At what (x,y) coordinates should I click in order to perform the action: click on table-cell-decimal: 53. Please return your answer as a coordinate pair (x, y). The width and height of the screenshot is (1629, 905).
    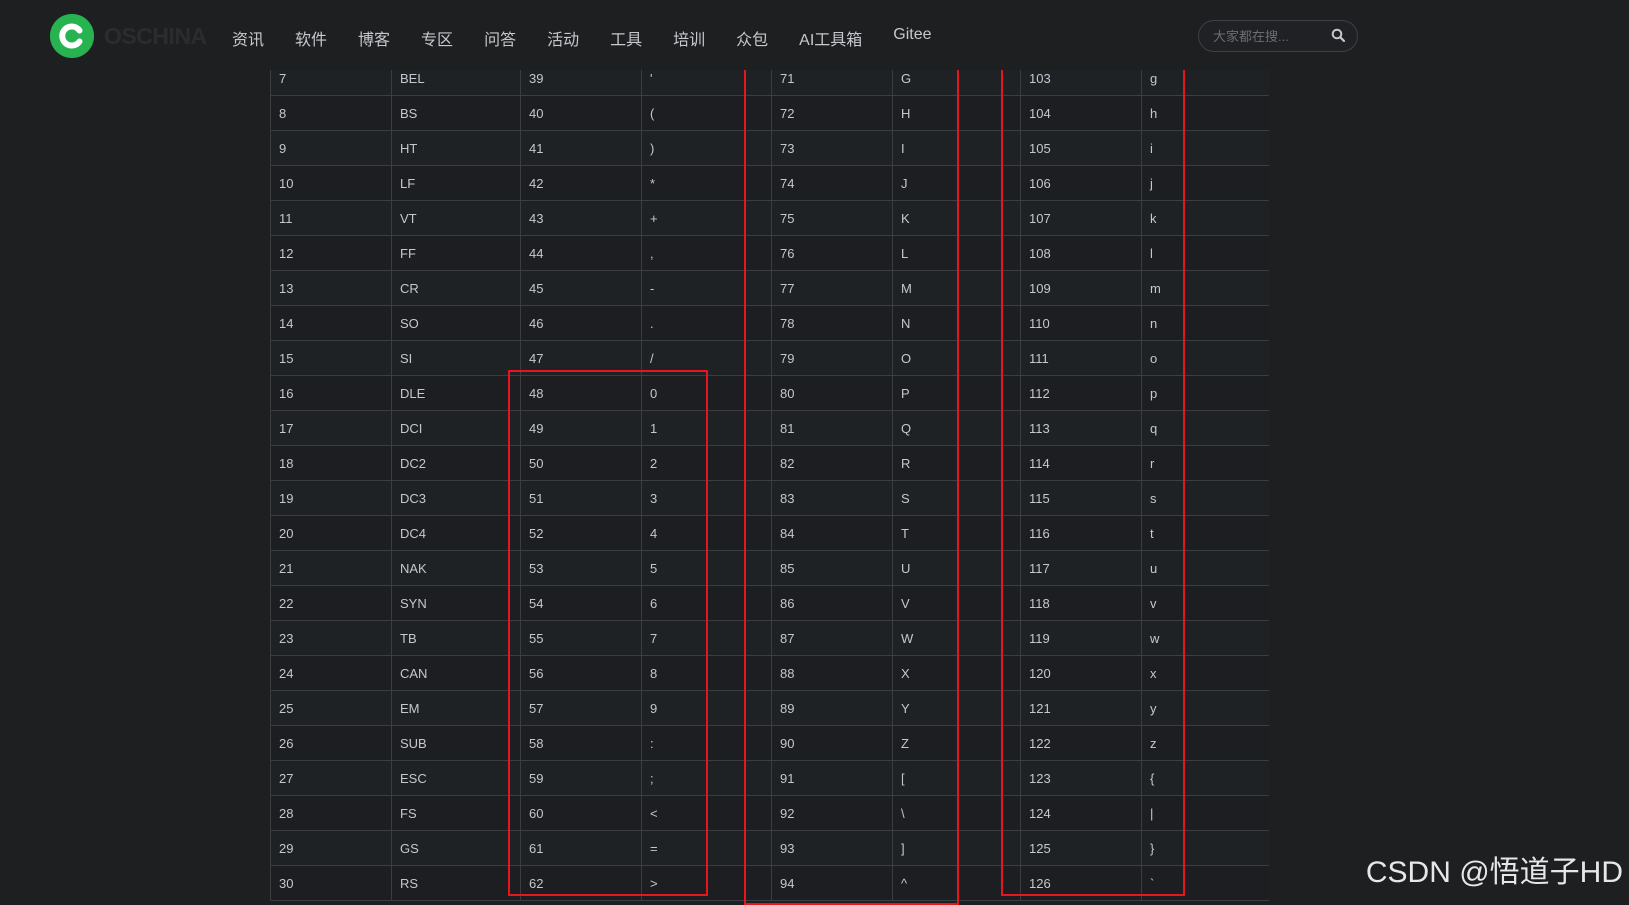
    Looking at the image, I should click on (581, 568).